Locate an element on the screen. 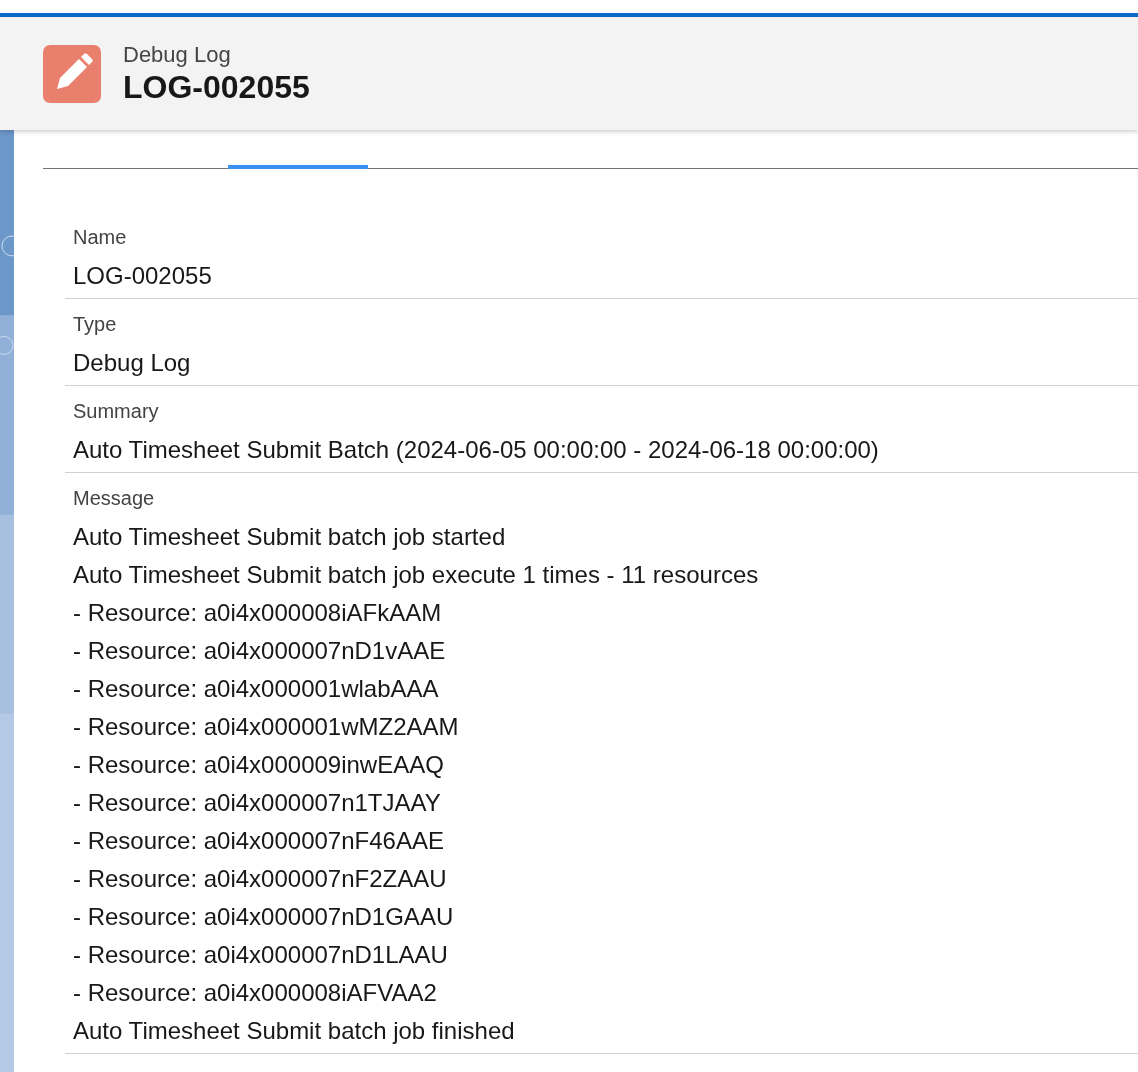  field-value: - Resource: a0i4x000001wMZ2AAM is located at coordinates (266, 727).